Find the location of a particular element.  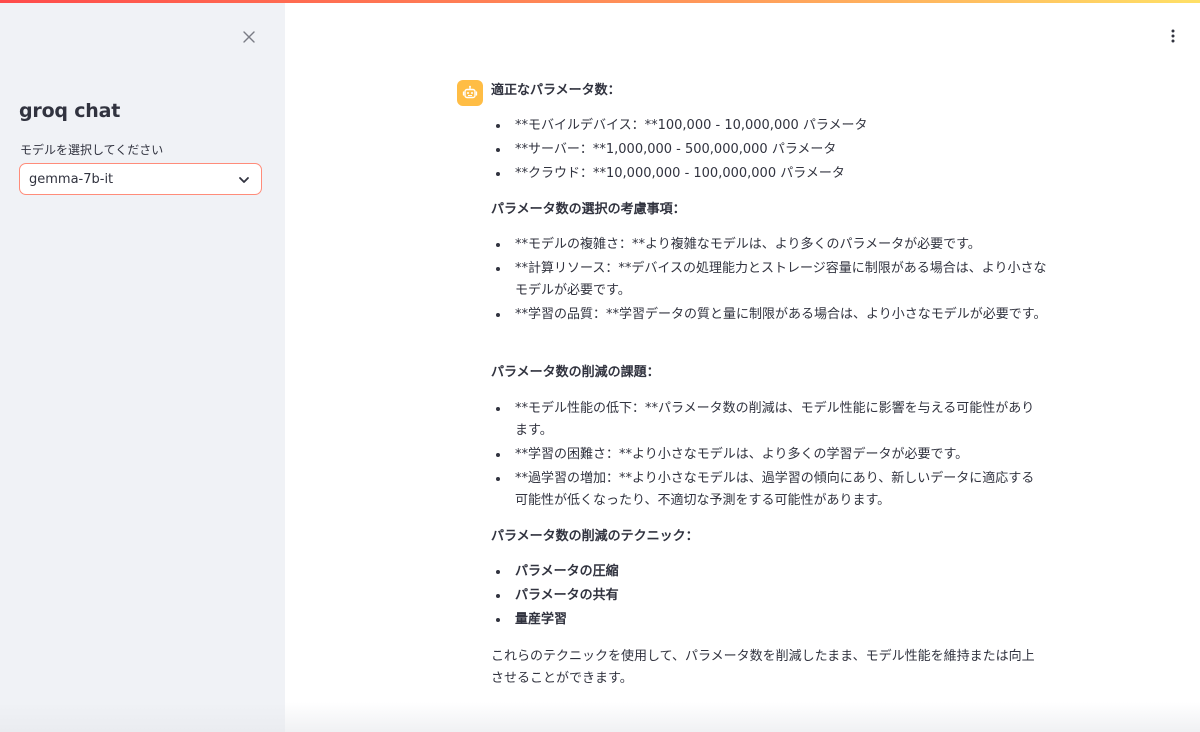

list-item: **モバイルデバイス：**100,000 - 10,000,000 パラメータ is located at coordinates (769, 126).